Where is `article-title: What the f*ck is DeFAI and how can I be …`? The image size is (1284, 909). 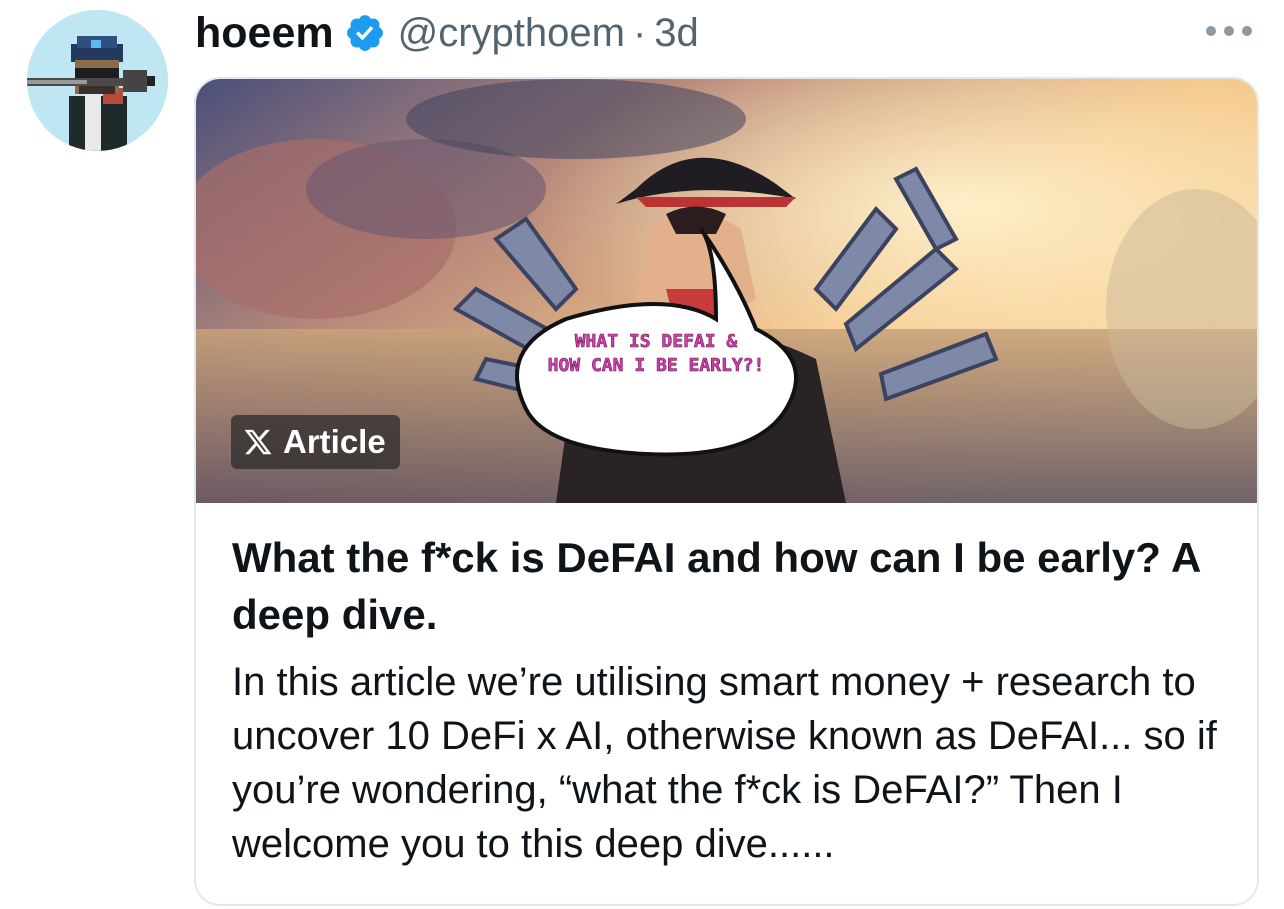
article-title: What the f*ck is DeFAI and how can I be … is located at coordinates (732, 586).